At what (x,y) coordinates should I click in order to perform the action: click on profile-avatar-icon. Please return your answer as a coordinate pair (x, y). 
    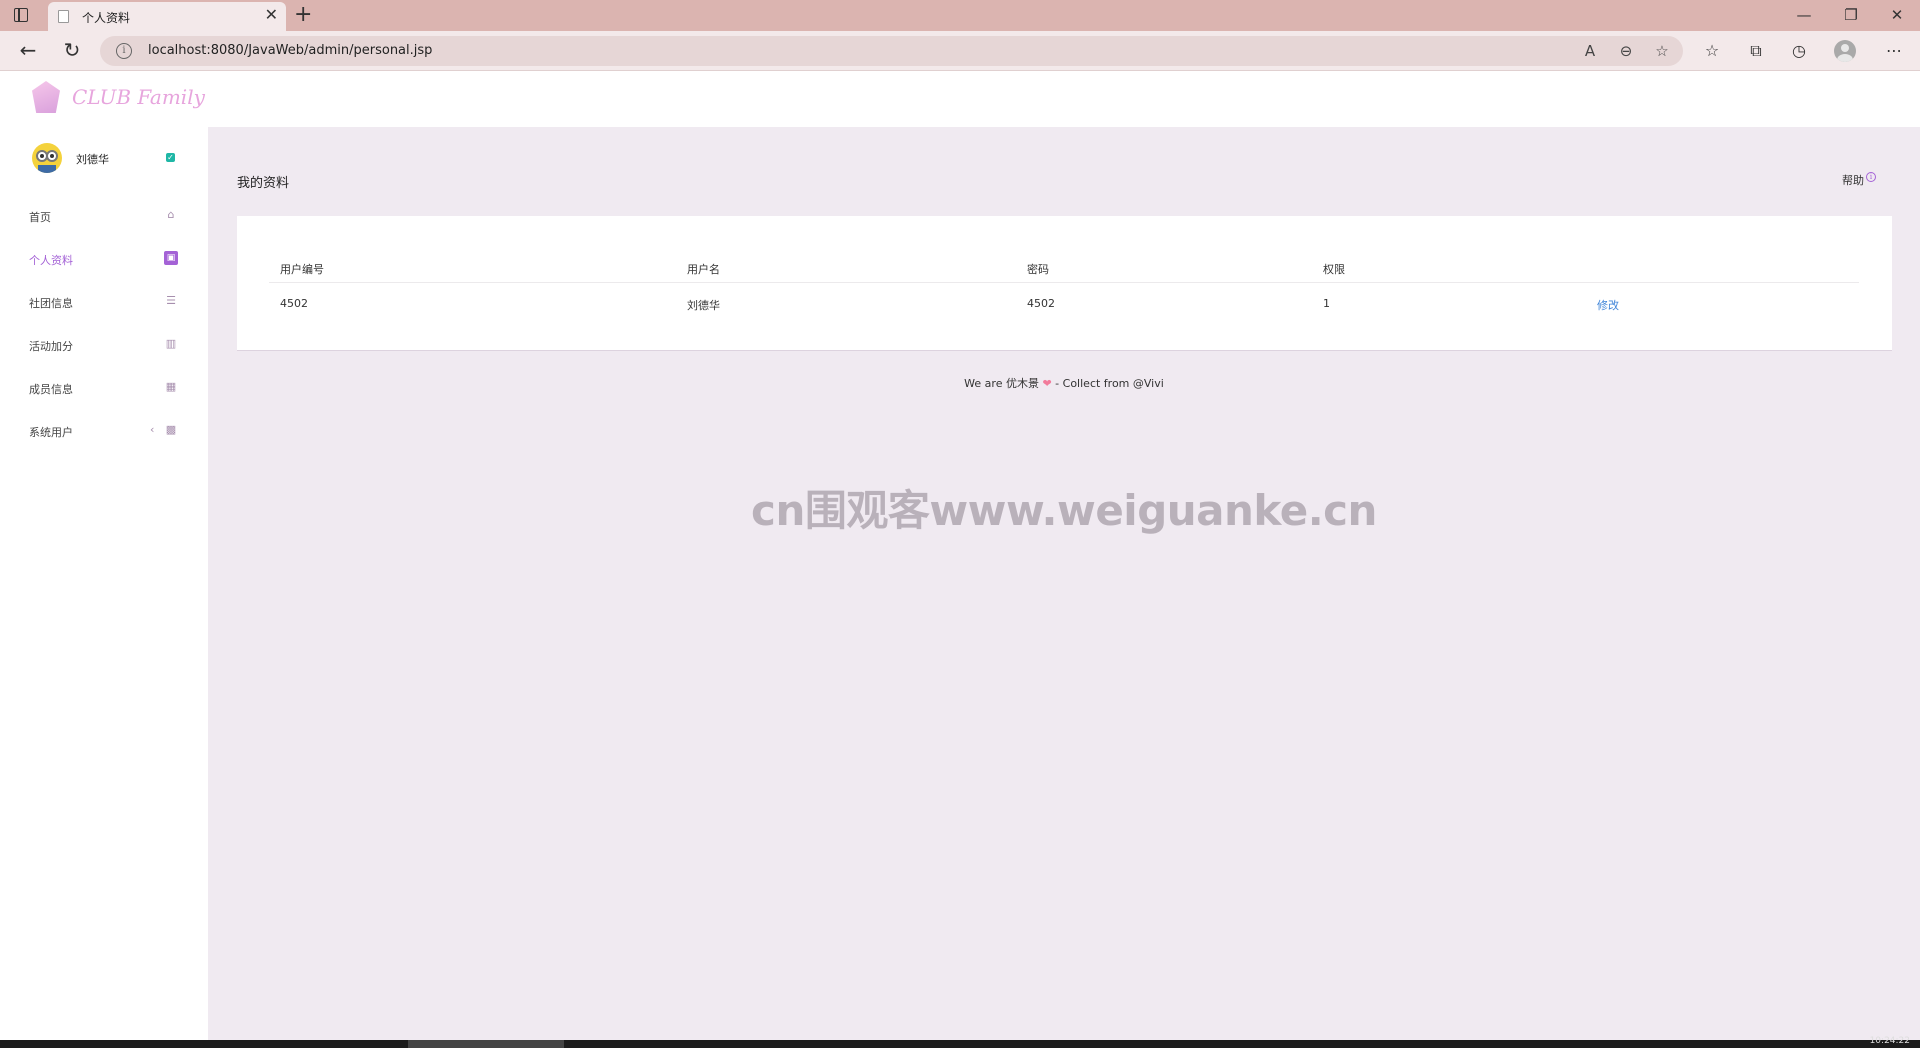
    Looking at the image, I should click on (1845, 51).